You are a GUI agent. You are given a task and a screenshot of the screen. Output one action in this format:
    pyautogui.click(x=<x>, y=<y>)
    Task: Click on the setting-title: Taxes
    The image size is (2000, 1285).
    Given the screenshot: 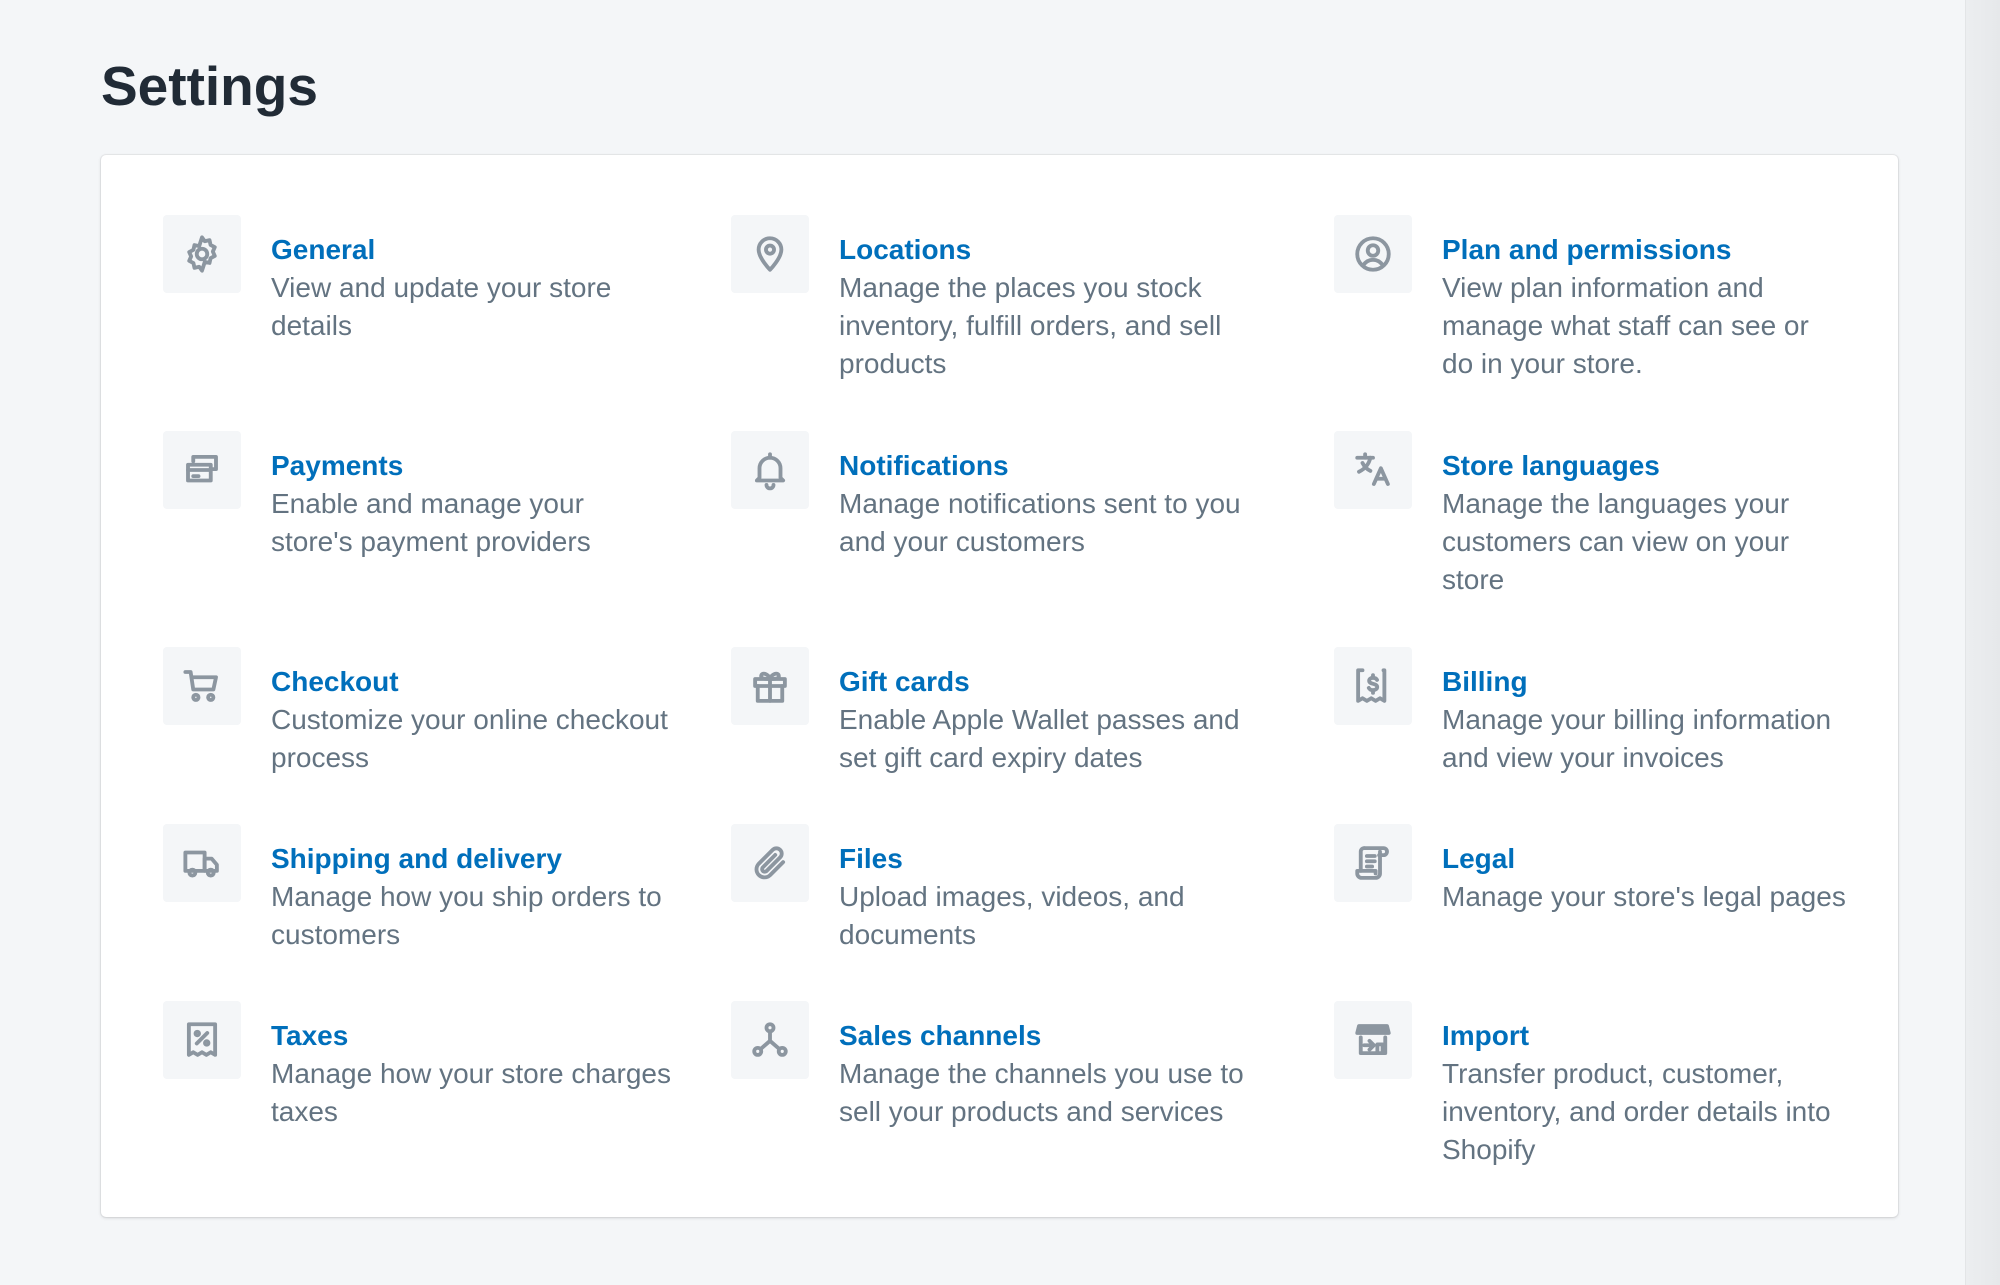 What is the action you would take?
    pyautogui.click(x=471, y=1036)
    